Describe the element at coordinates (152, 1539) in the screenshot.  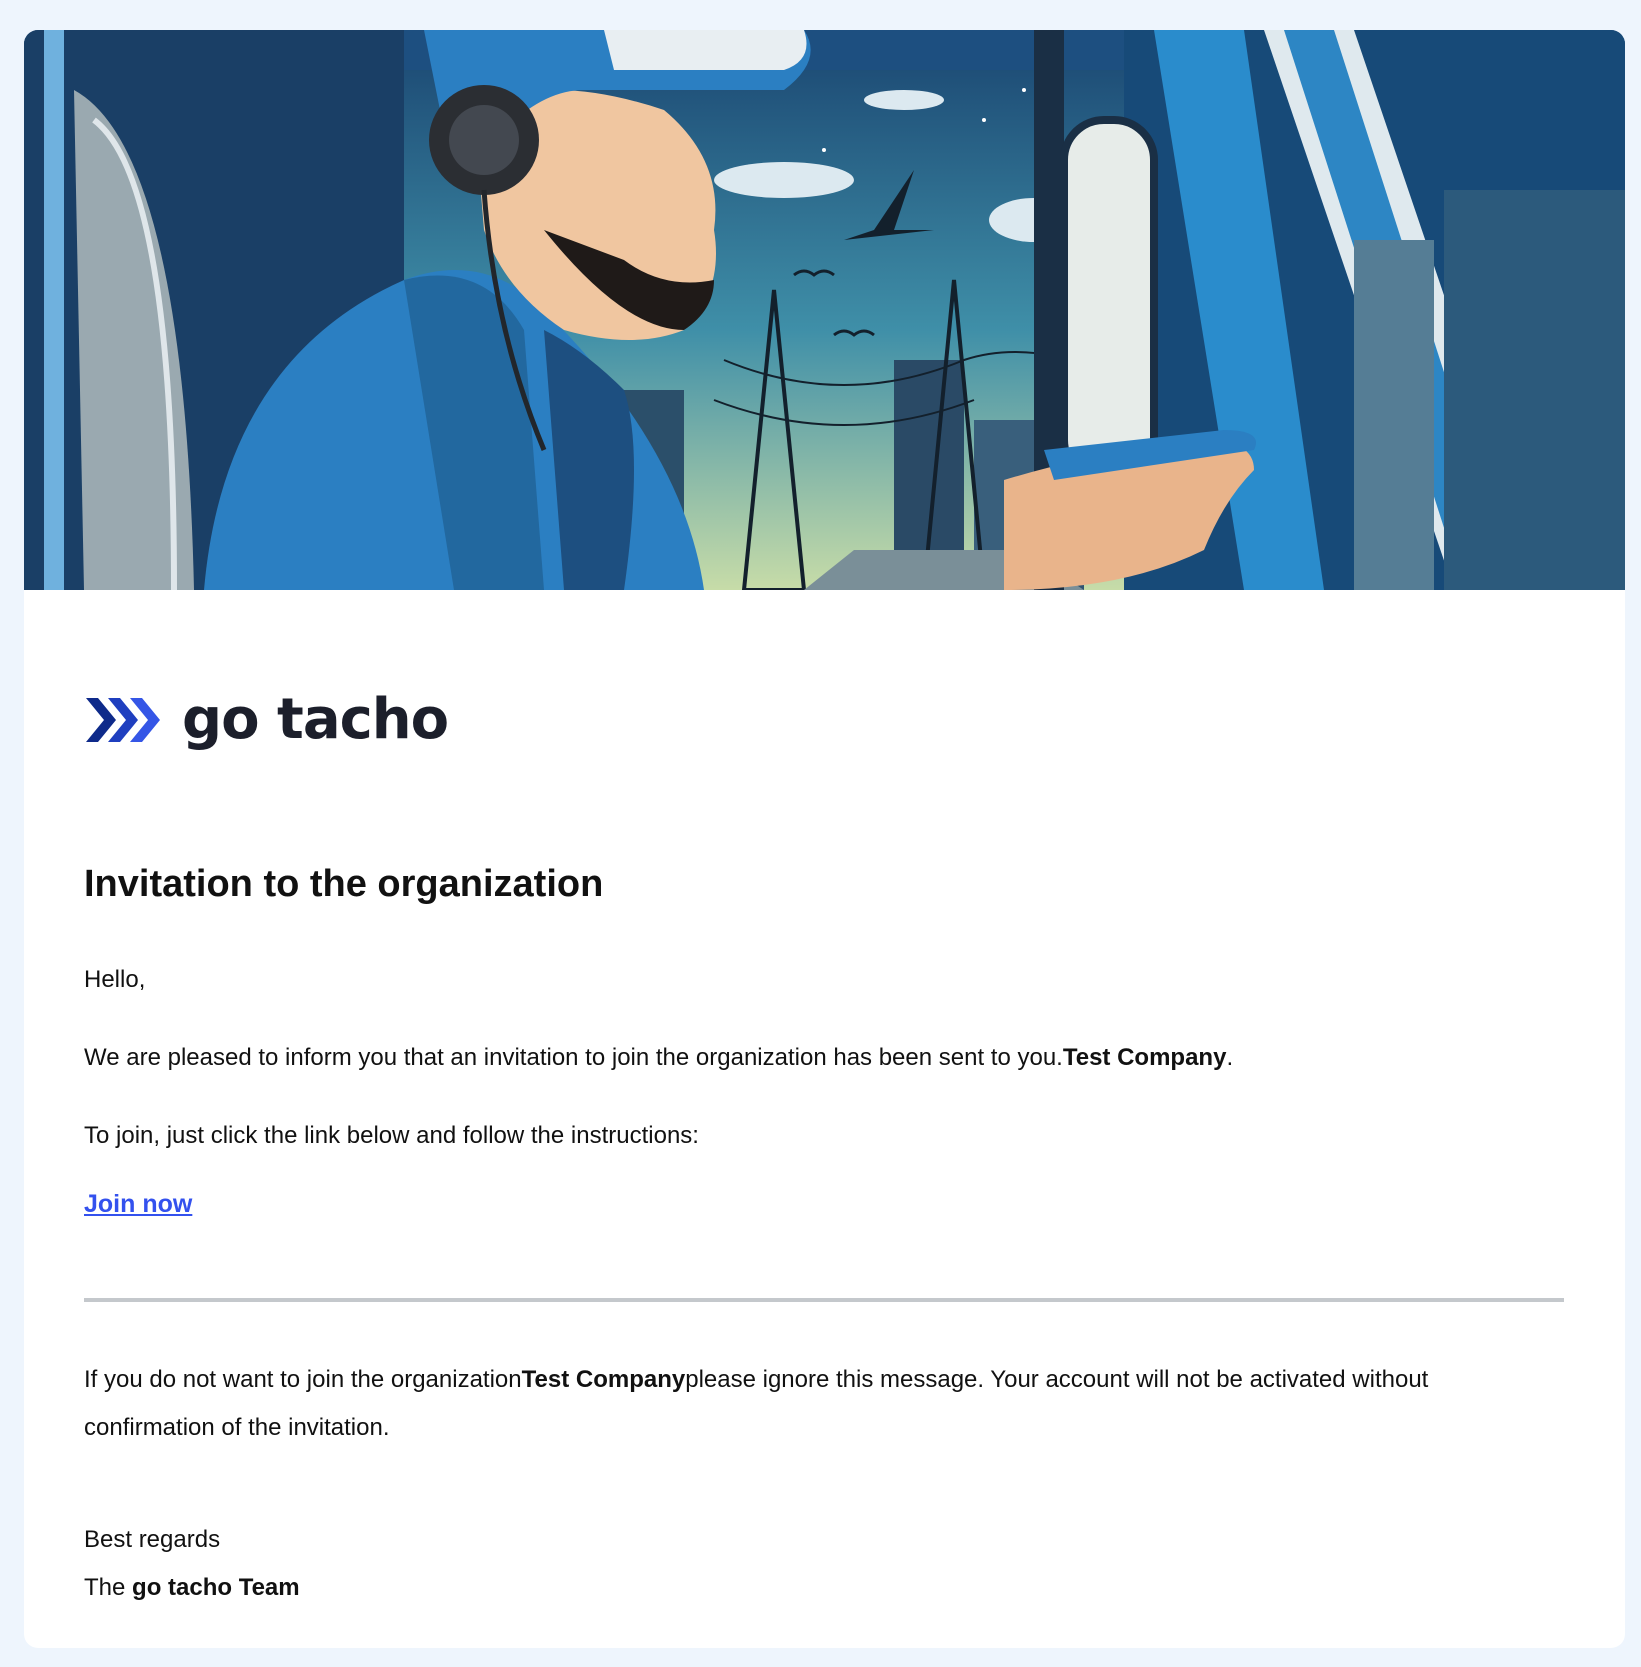
I see `regards: Best regards` at that location.